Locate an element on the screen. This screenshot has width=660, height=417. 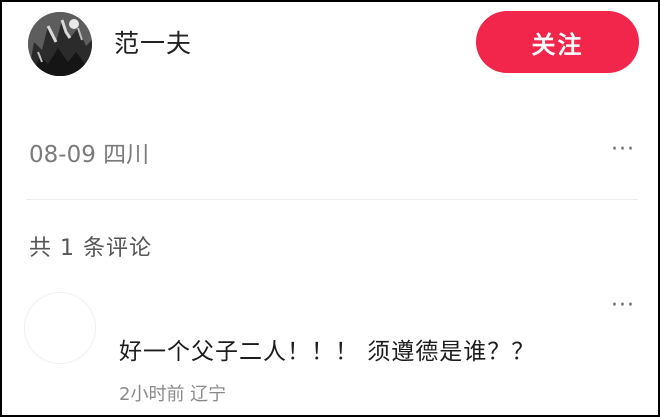
author-avatar-image is located at coordinates (60, 44).